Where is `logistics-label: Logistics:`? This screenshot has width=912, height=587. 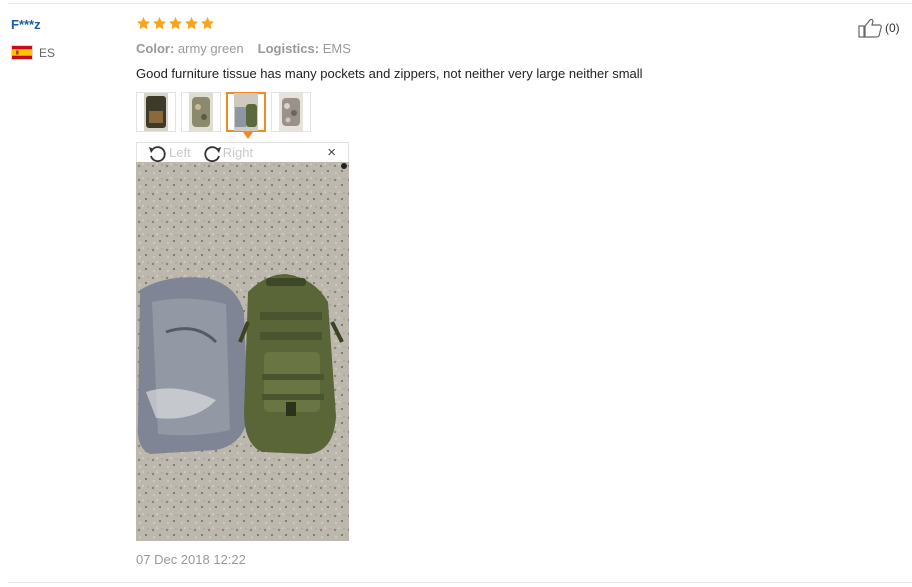
logistics-label: Logistics: is located at coordinates (288, 48).